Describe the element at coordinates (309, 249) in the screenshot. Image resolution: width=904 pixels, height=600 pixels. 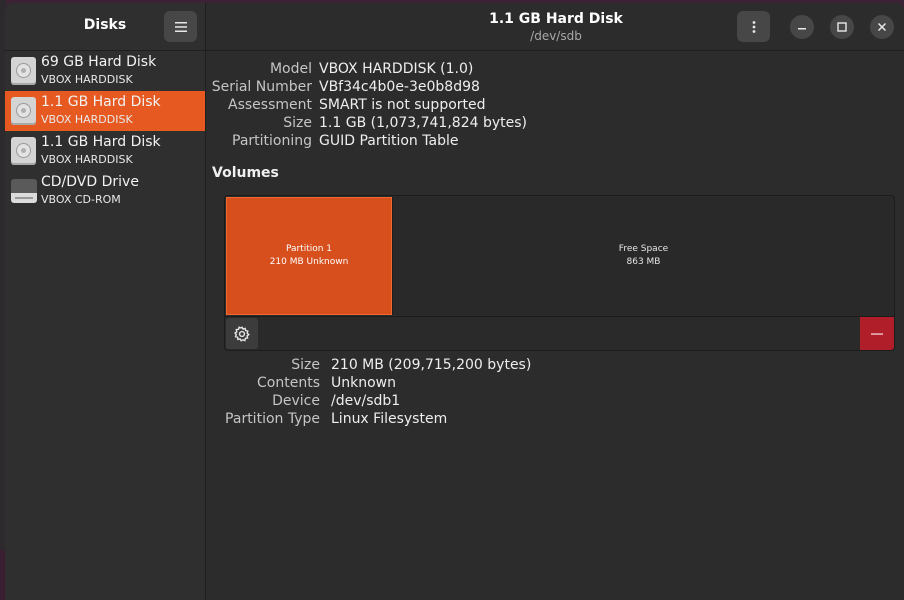
I see `partition-name: Partition 1` at that location.